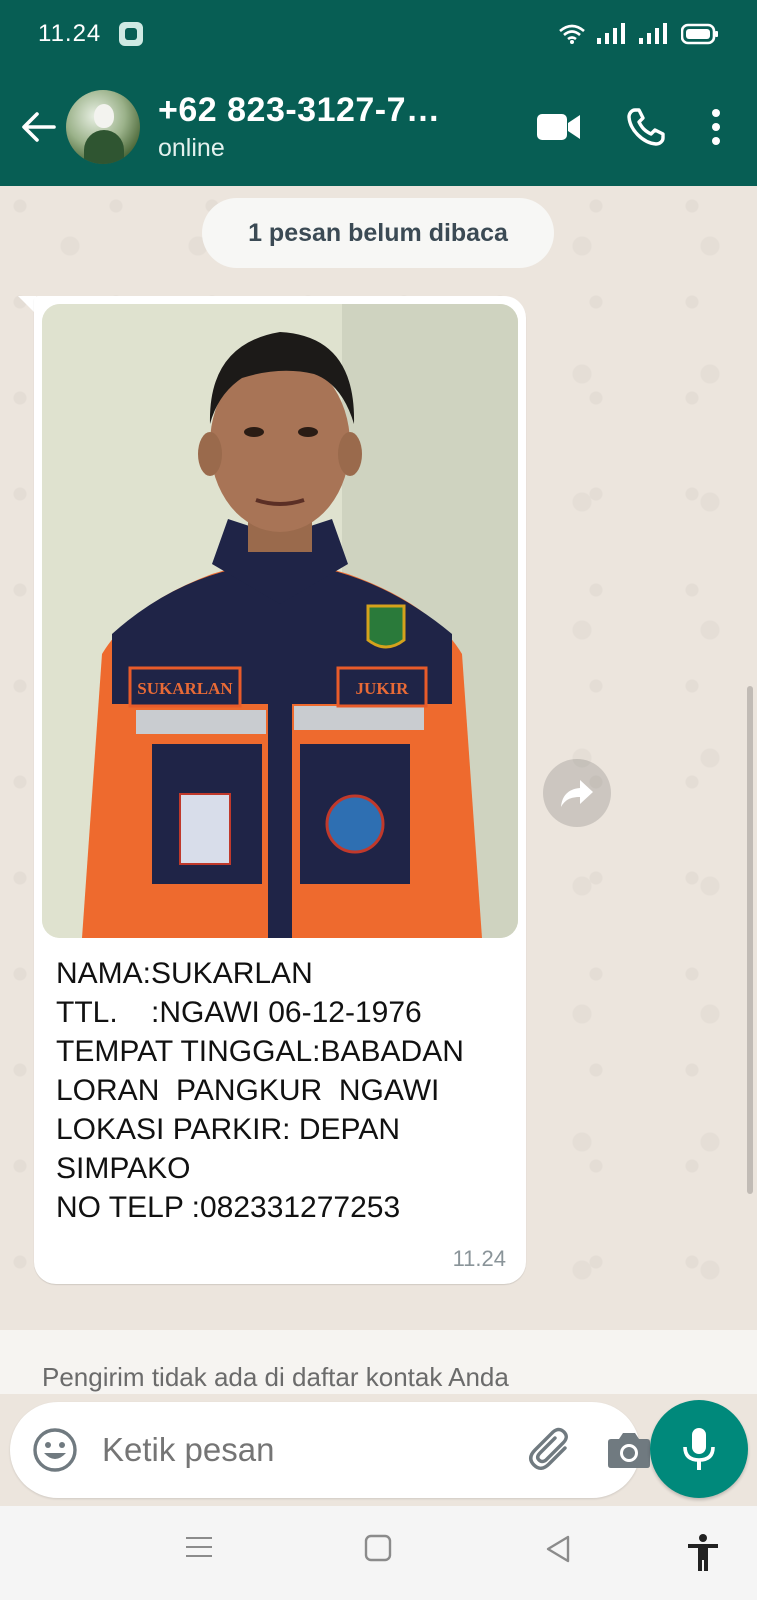 Image resolution: width=757 pixels, height=1600 pixels. I want to click on back-button, so click(38, 127).